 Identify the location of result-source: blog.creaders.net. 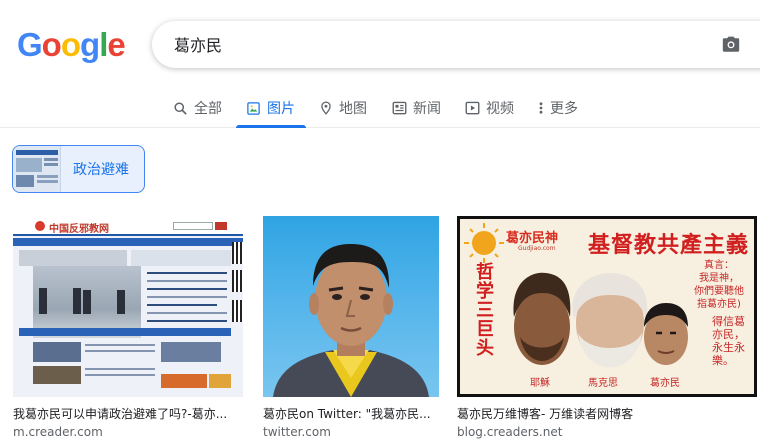
(607, 432).